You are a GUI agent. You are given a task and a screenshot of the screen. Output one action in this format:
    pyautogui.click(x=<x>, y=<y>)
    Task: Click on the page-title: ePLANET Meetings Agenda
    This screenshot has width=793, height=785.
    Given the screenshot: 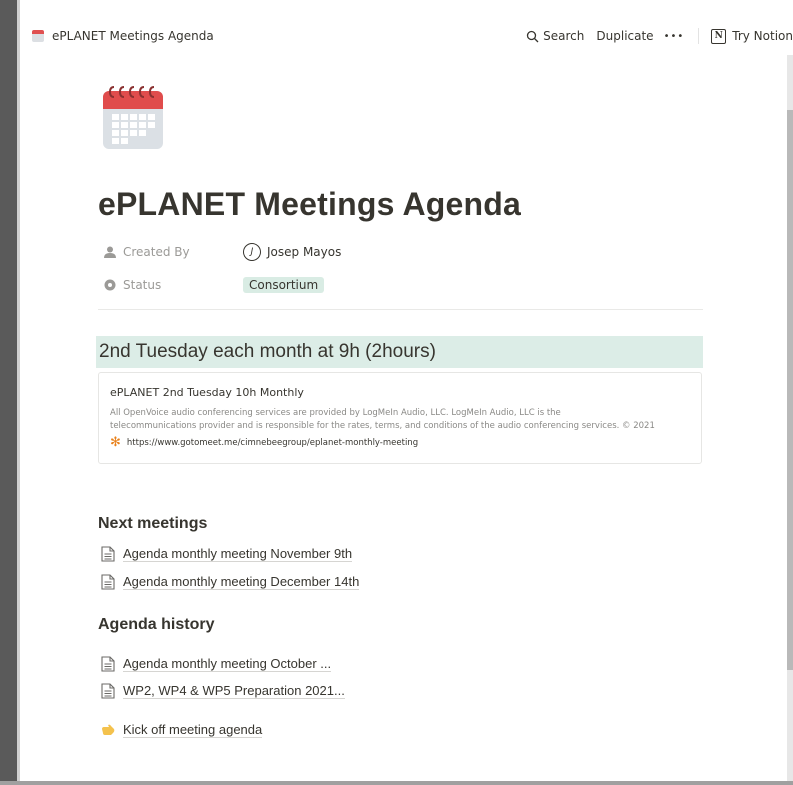 What is the action you would take?
    pyautogui.click(x=309, y=204)
    